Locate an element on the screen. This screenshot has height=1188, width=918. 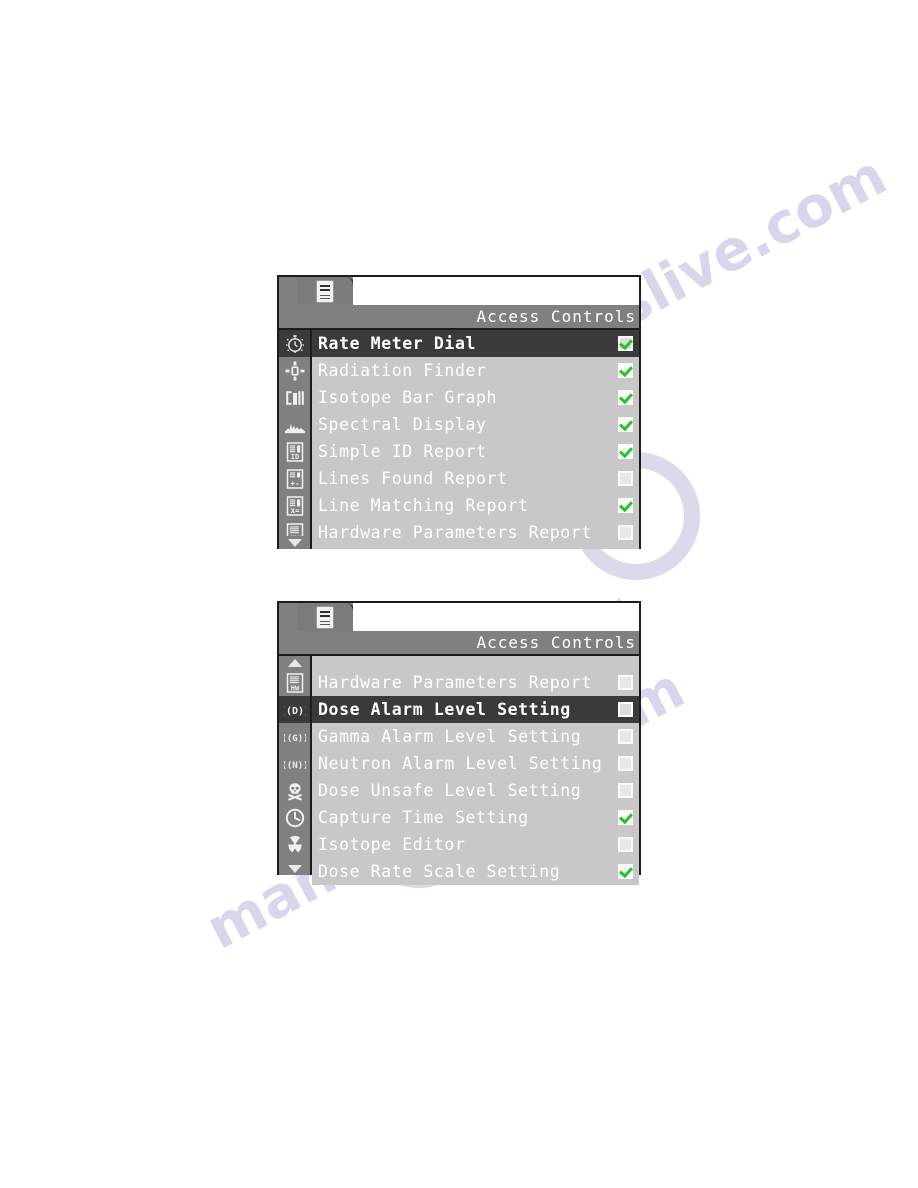
list-item: Capture Time Setting is located at coordinates (475, 817).